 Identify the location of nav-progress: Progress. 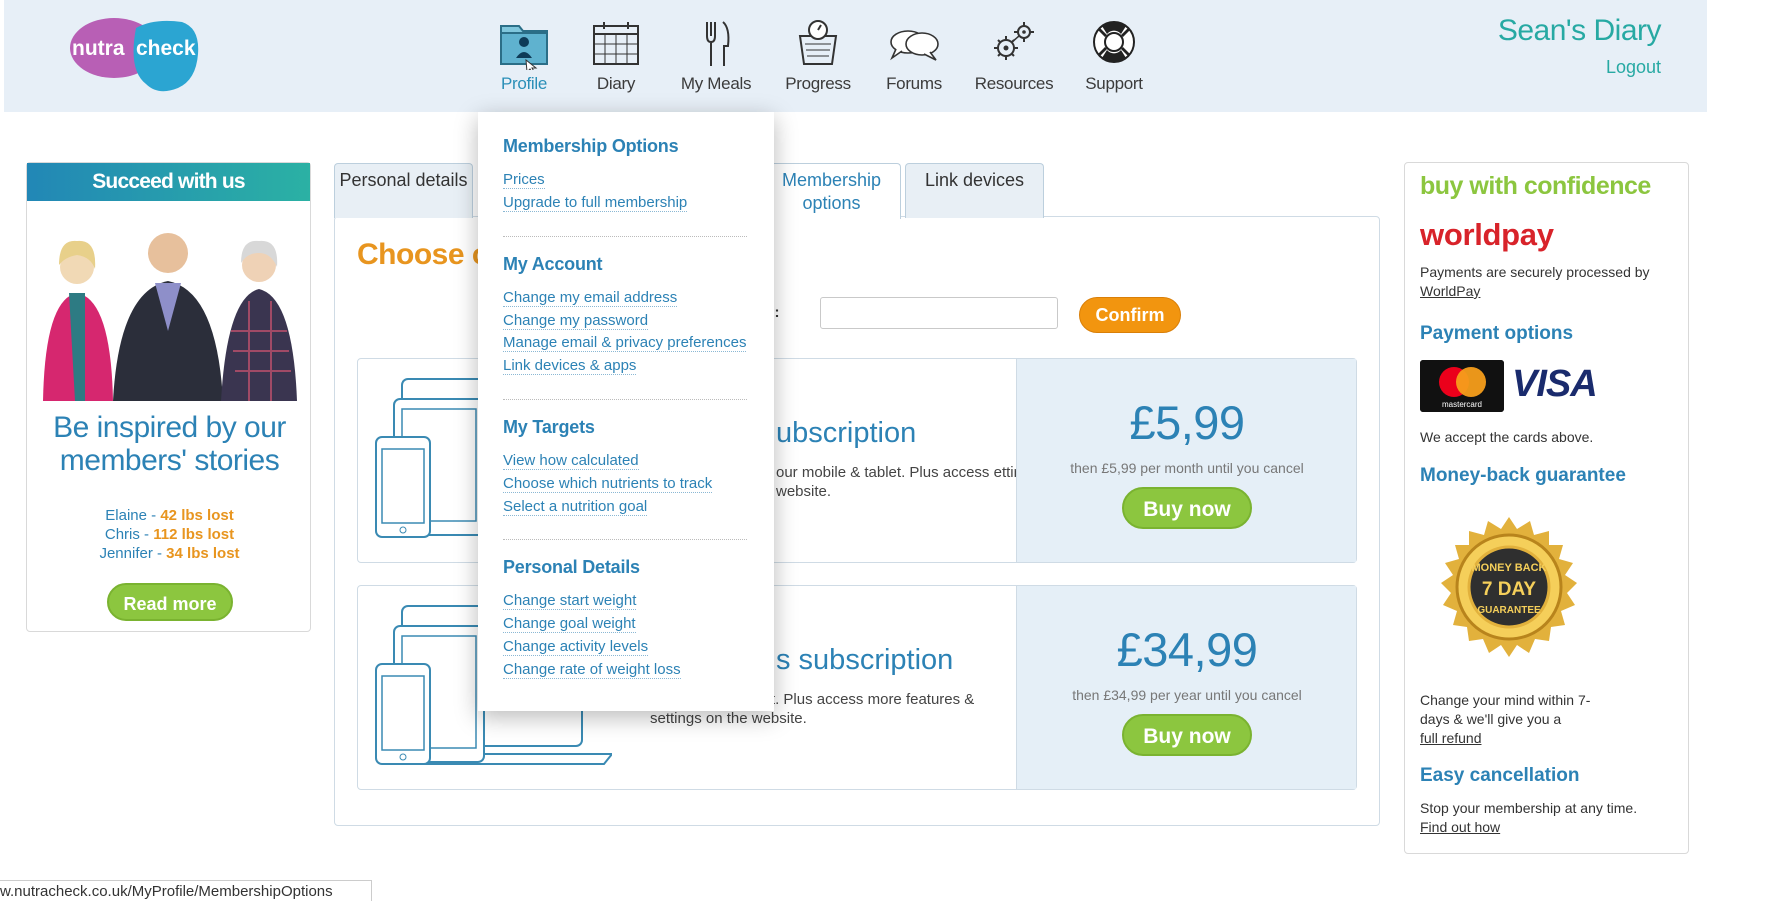
(818, 56).